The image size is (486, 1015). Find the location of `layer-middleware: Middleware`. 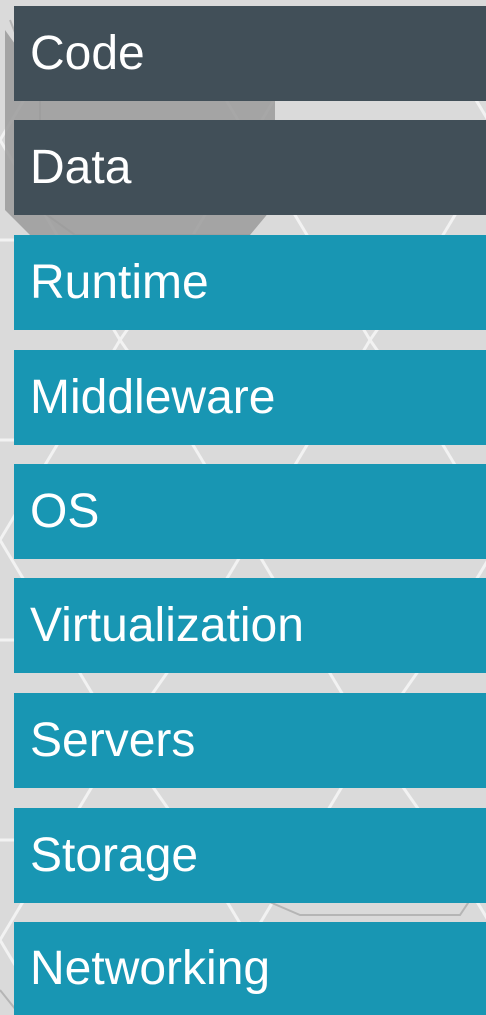

layer-middleware: Middleware is located at coordinates (250, 397).